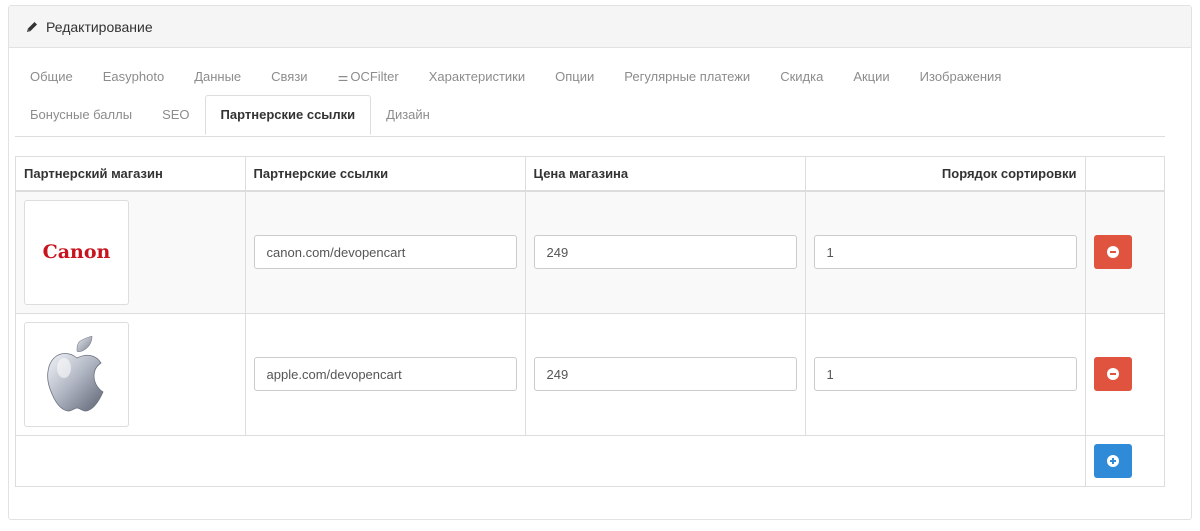 Image resolution: width=1200 pixels, height=531 pixels. I want to click on store-image-thumb: Canon, so click(76, 252).